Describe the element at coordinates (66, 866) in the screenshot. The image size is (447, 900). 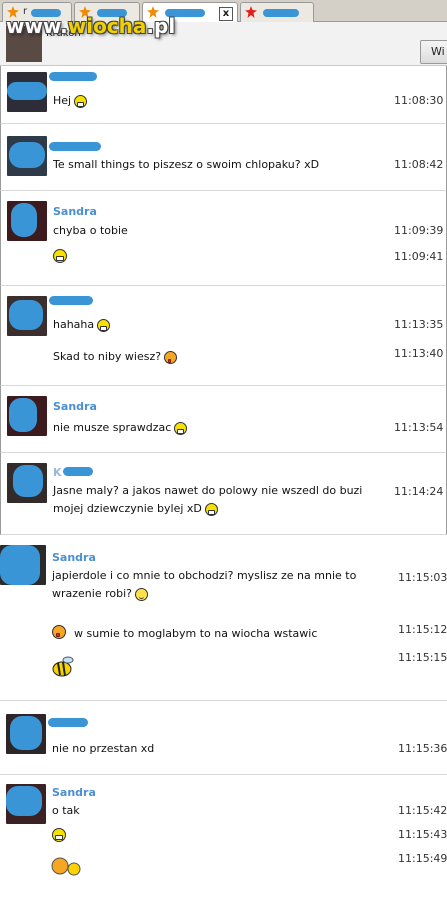
I see `hug-emoticon-icon` at that location.